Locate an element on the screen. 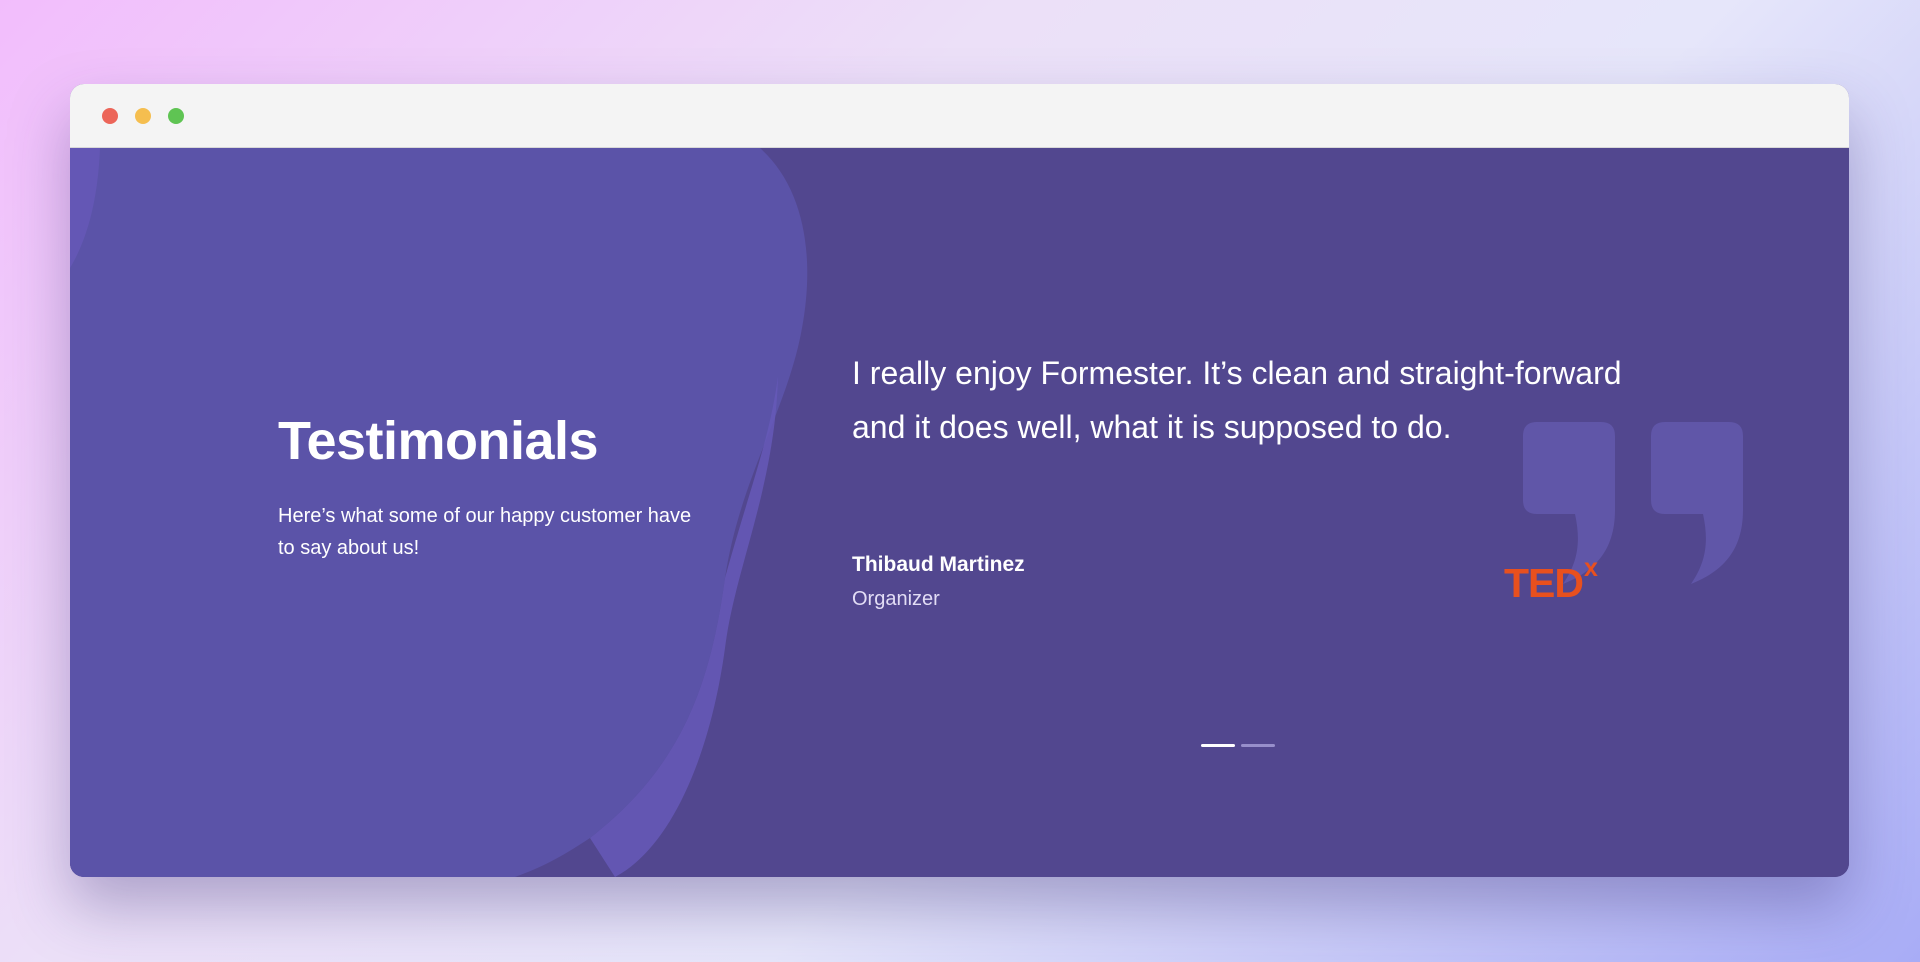  maximize-window-button is located at coordinates (176, 116).